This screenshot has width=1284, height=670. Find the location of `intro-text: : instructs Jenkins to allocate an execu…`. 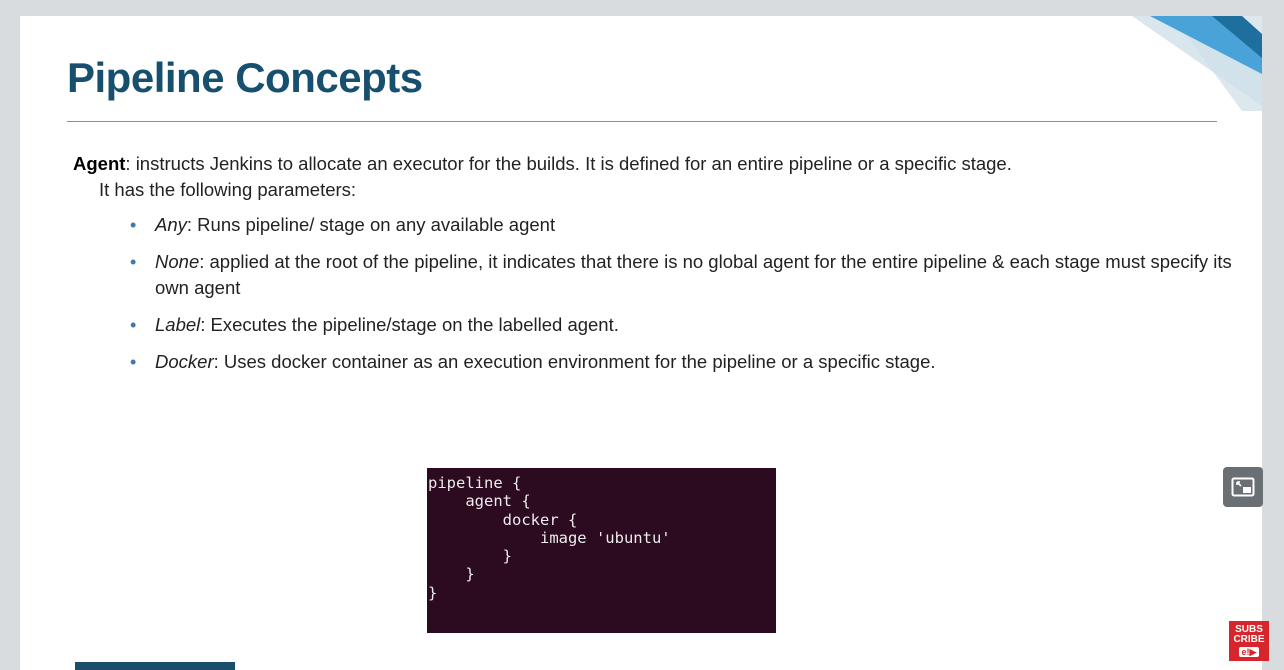

intro-text: : instructs Jenkins to allocate an execu… is located at coordinates (568, 163).